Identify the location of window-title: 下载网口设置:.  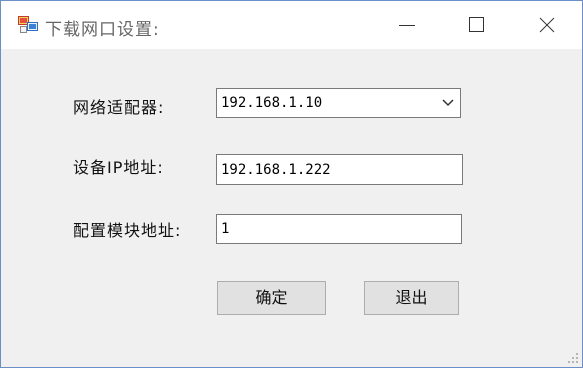
(102, 30).